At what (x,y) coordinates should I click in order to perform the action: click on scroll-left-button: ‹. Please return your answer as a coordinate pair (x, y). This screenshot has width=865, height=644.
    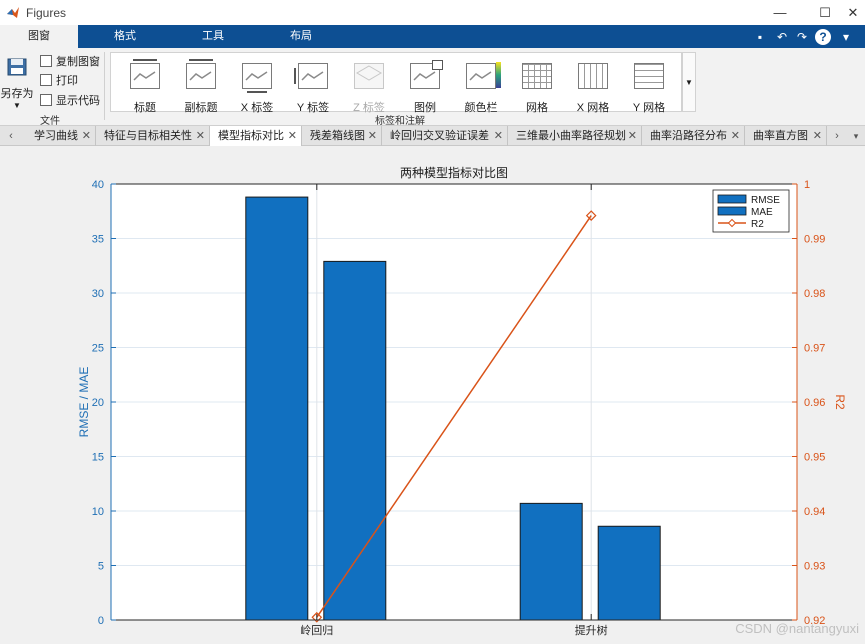
    Looking at the image, I should click on (11, 136).